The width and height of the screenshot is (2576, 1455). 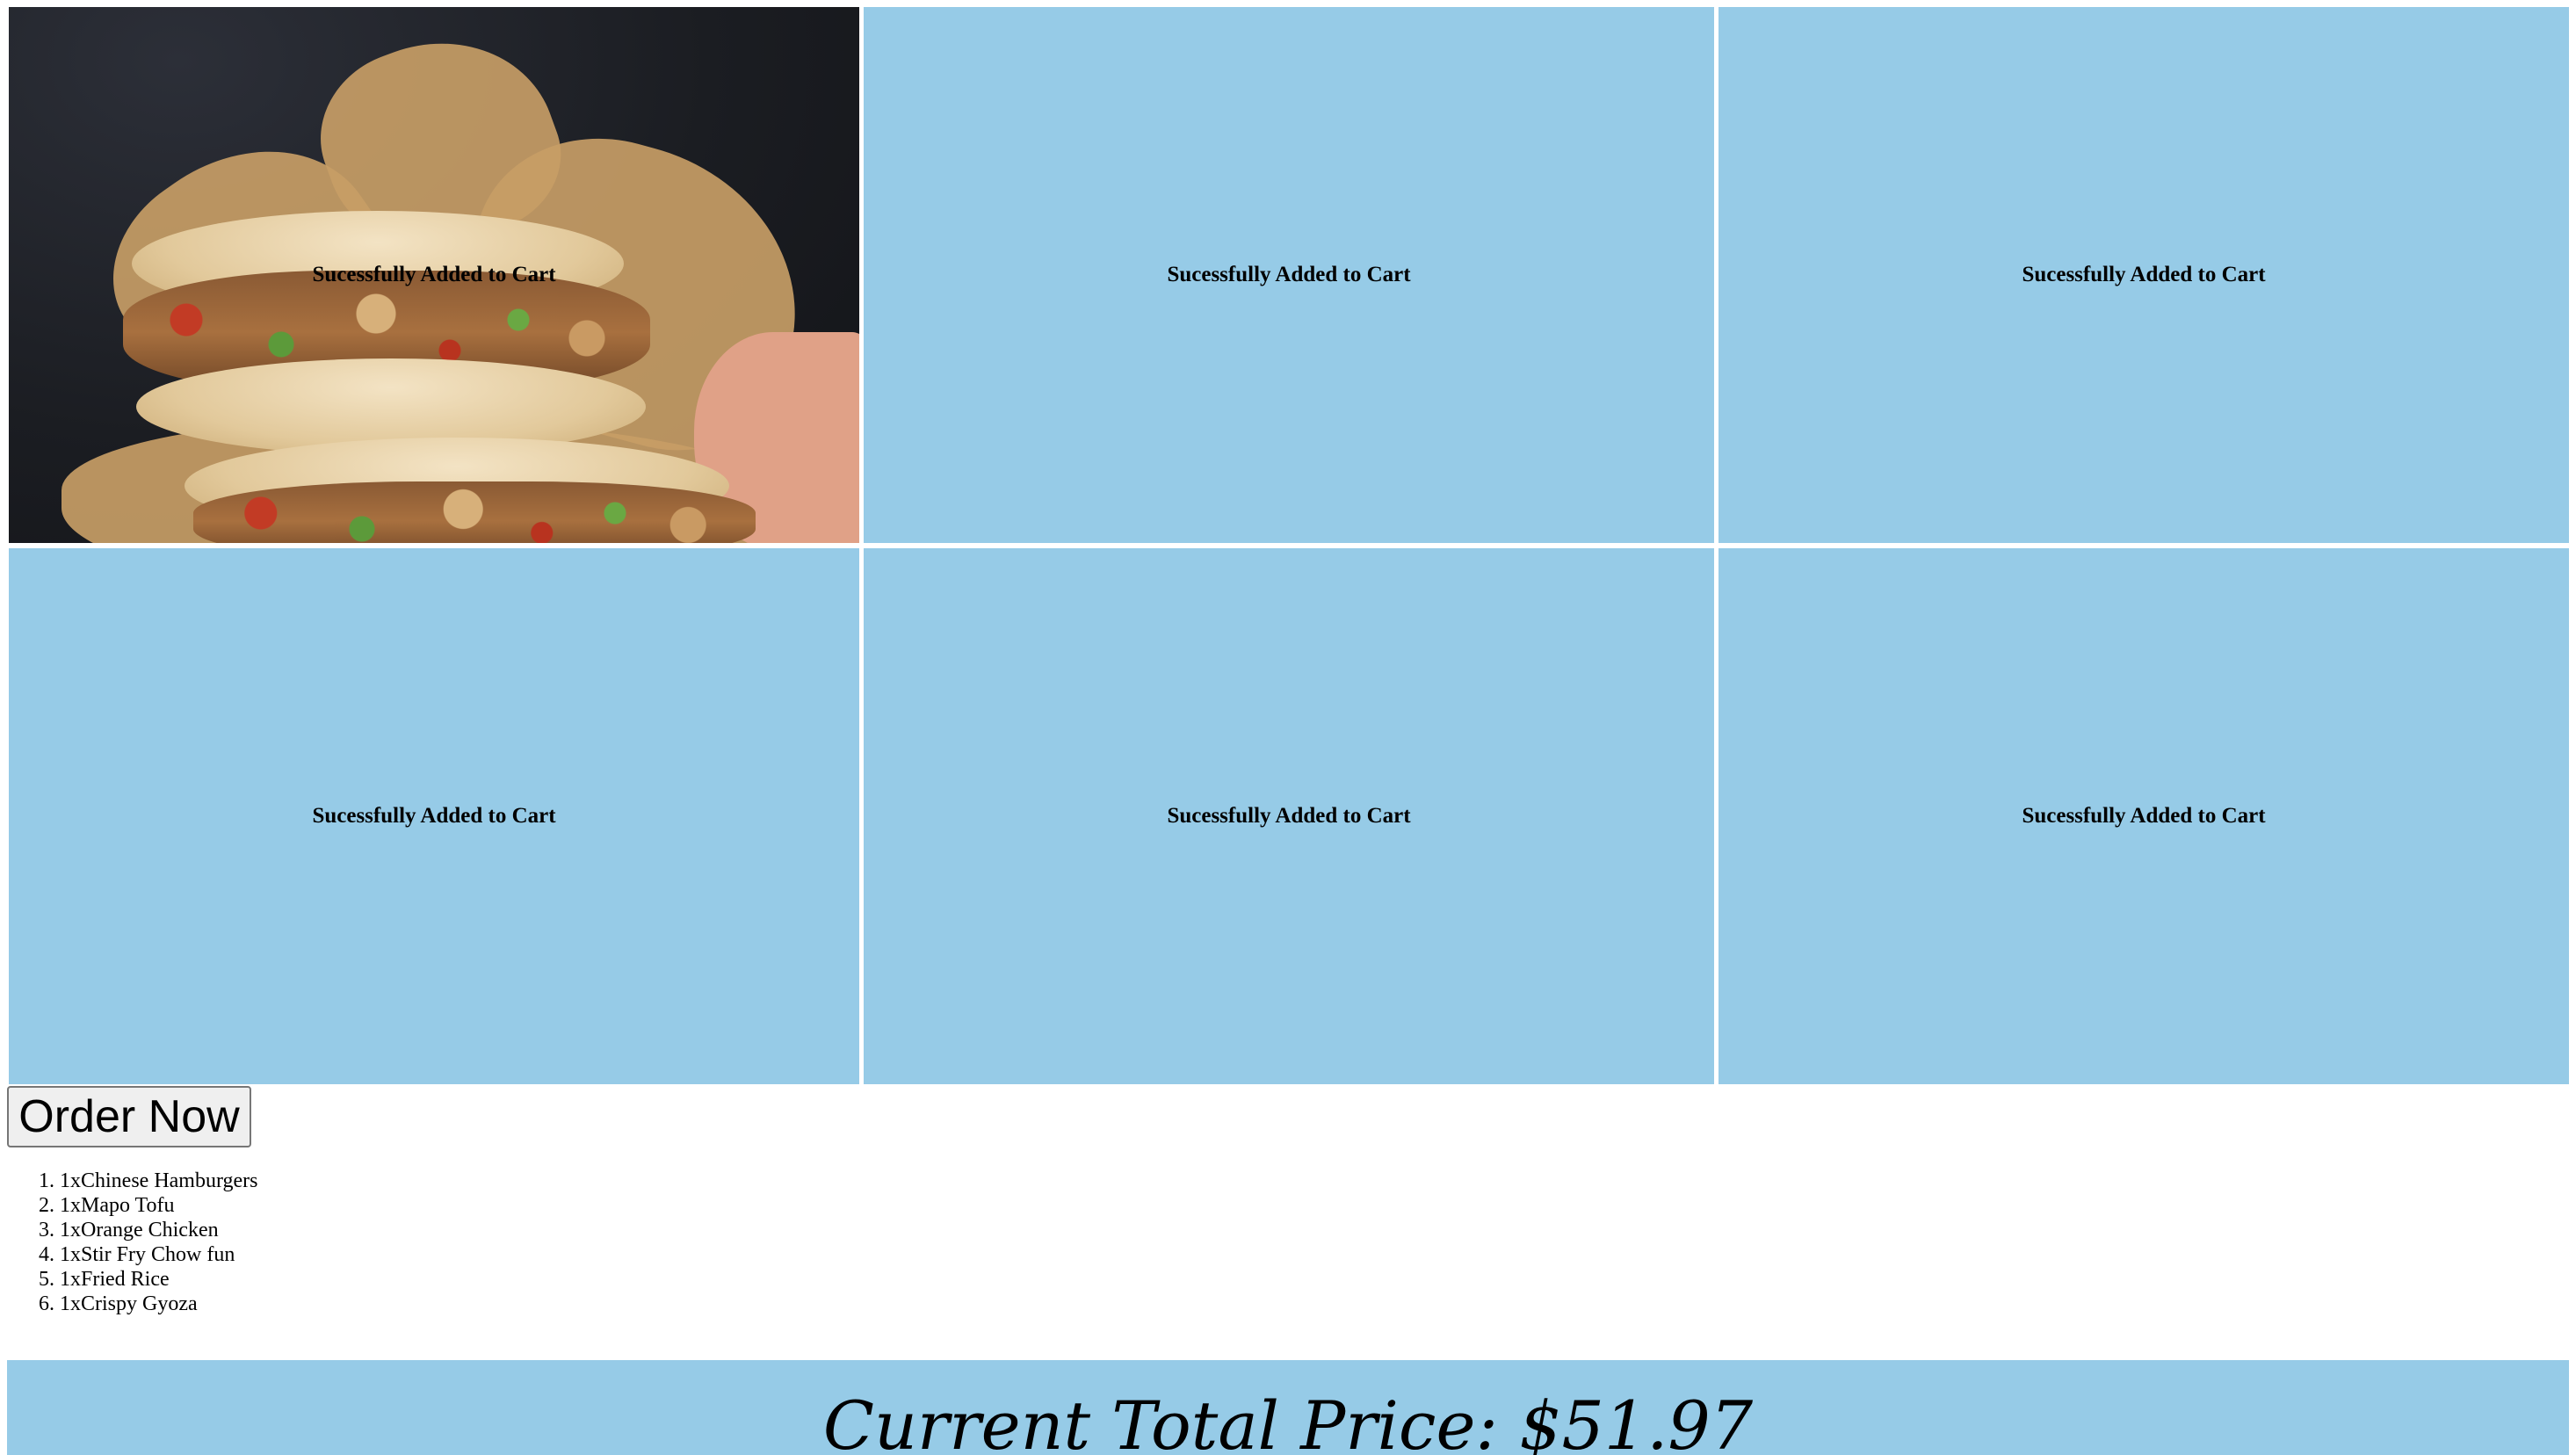 I want to click on total-price-bar: Current Total Price: $51.97, so click(x=1288, y=1407).